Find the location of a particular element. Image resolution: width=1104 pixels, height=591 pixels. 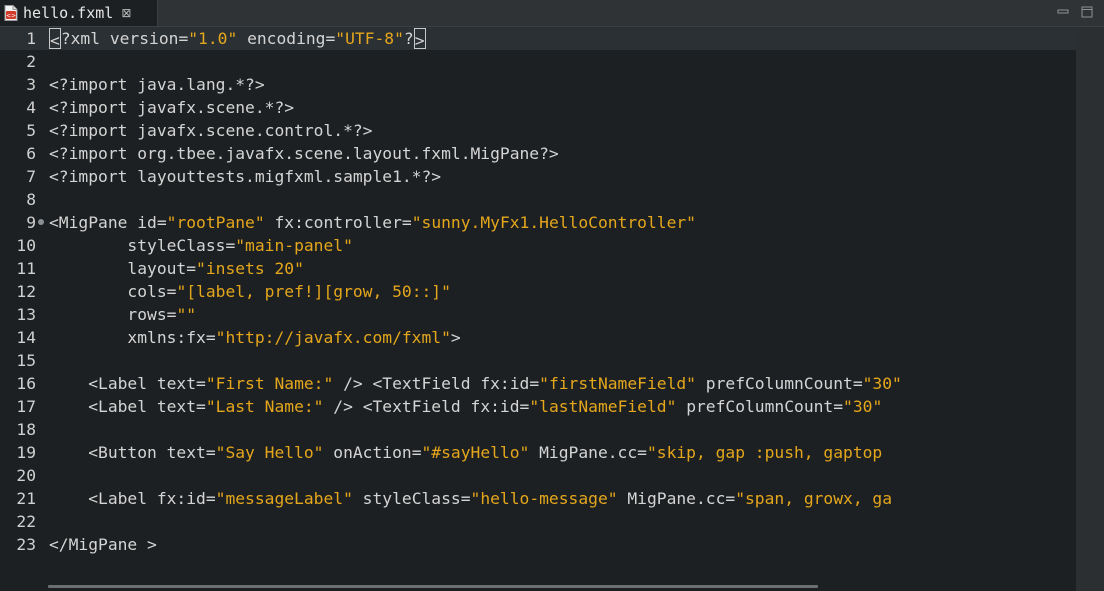

fold-marker-icon is located at coordinates (41, 222).